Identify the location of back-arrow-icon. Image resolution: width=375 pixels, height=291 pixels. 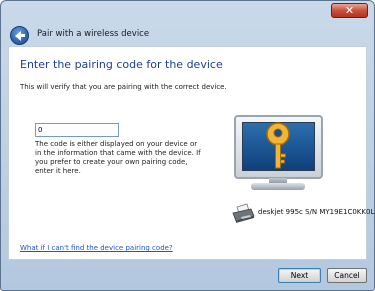
(19, 35).